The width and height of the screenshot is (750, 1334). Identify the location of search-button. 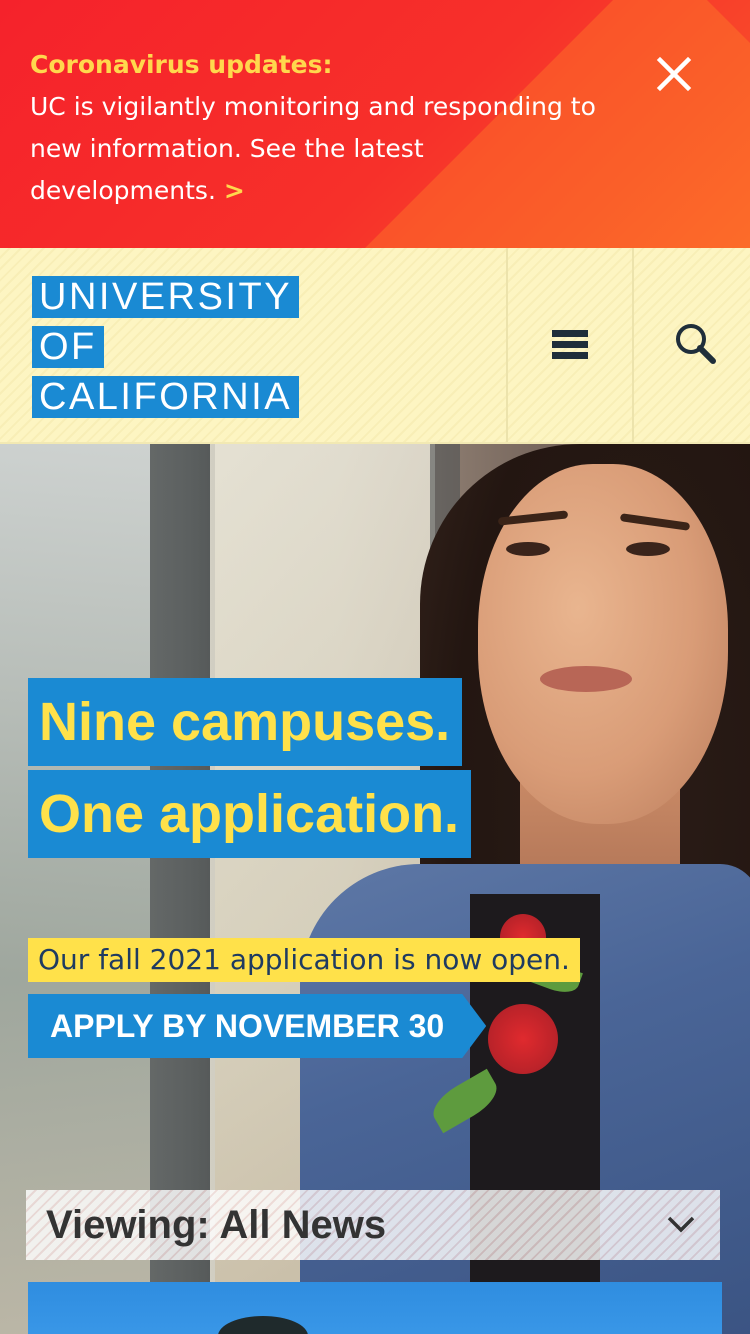
(692, 345).